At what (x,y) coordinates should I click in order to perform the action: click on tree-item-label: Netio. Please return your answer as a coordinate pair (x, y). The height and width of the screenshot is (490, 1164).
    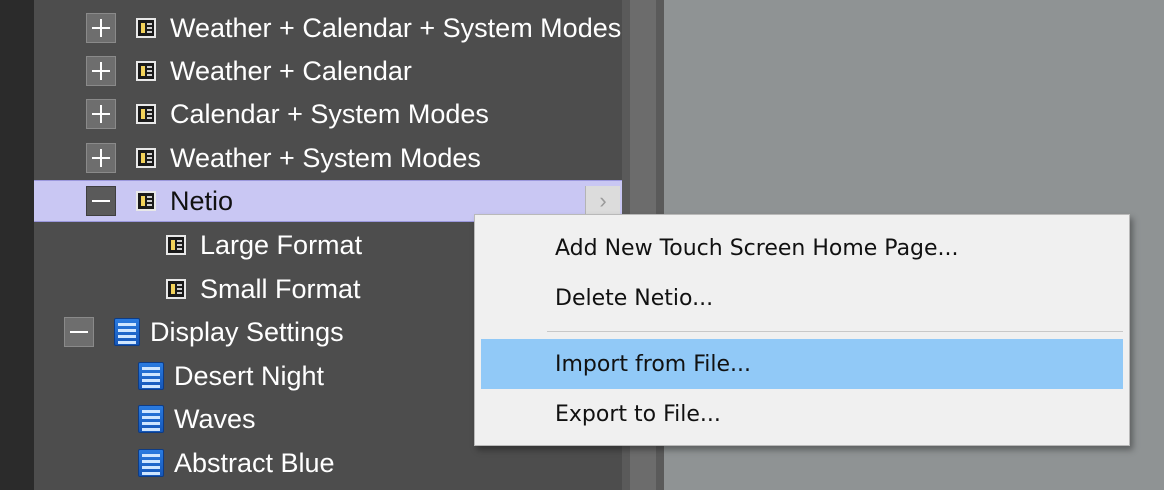
    Looking at the image, I should click on (202, 200).